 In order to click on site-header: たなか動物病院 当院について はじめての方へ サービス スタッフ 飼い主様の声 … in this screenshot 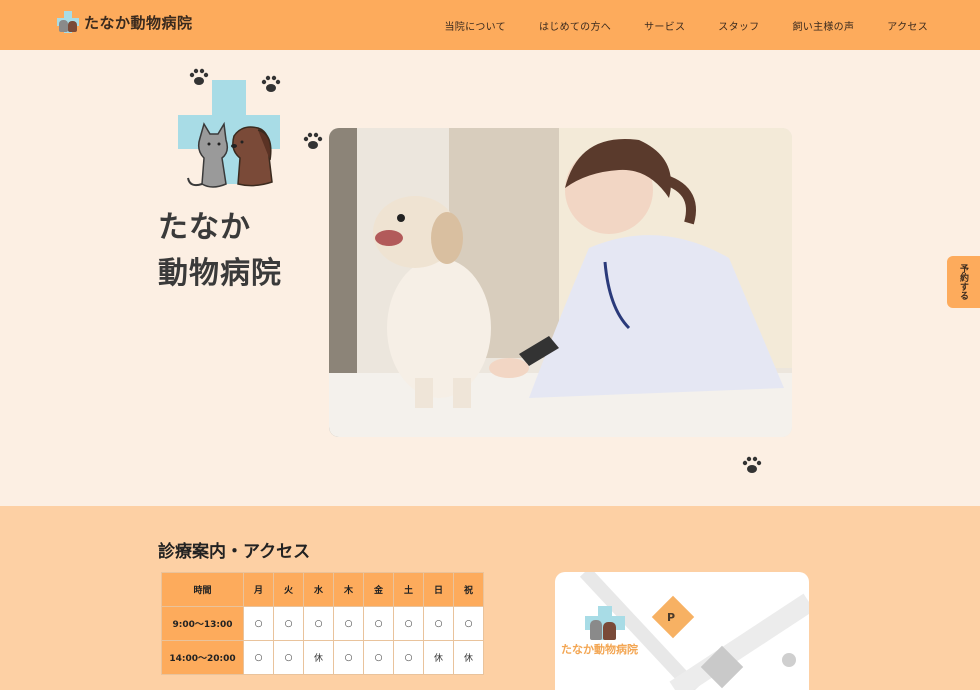, I will do `click(490, 25)`.